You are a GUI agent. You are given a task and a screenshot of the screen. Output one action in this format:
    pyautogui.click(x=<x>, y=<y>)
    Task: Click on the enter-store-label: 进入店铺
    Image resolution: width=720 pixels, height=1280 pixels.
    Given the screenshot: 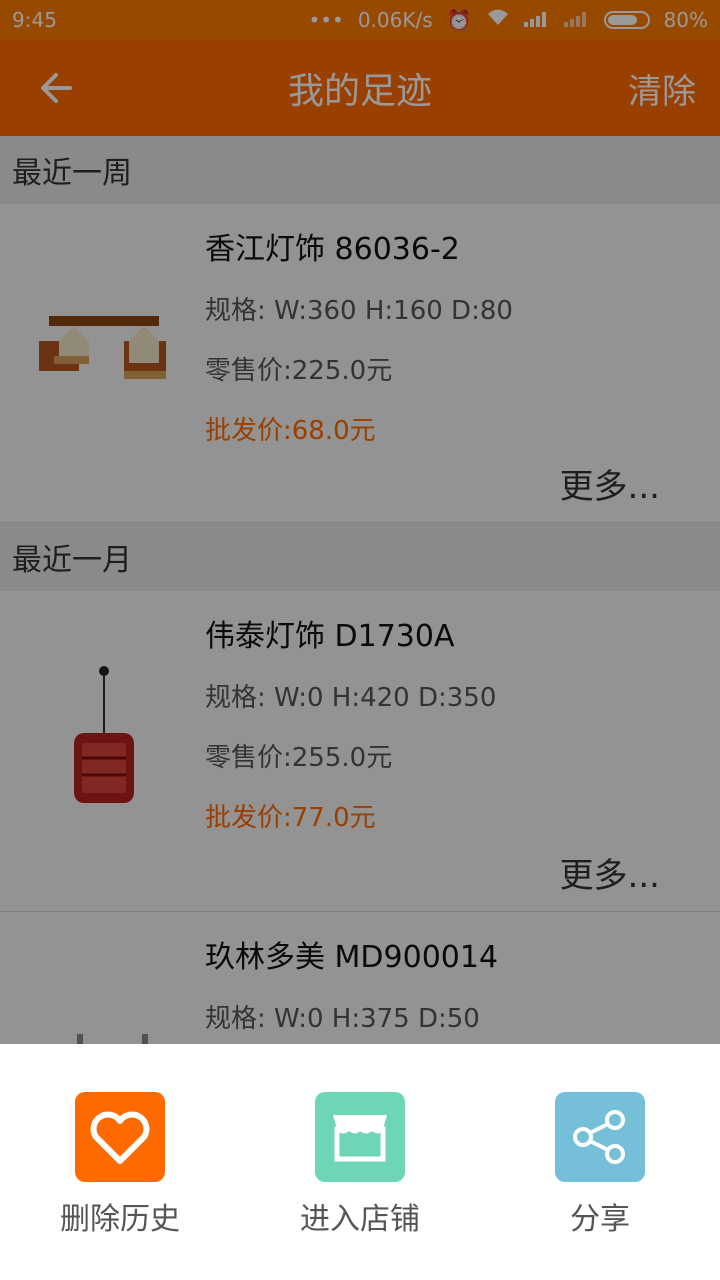 What is the action you would take?
    pyautogui.click(x=360, y=1219)
    